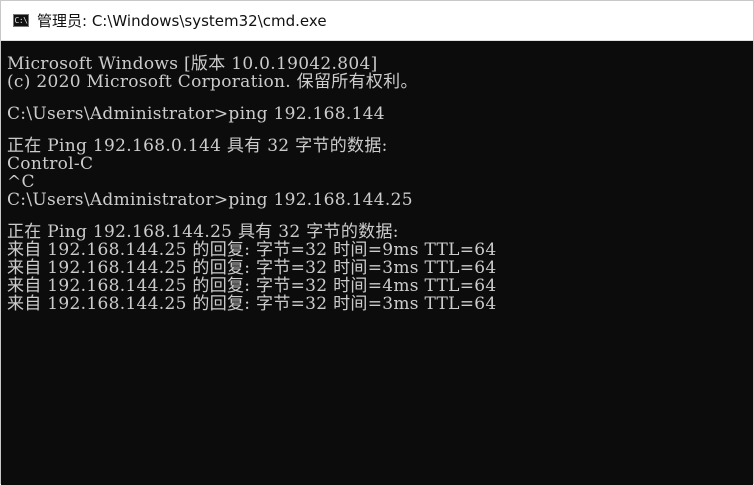 The height and width of the screenshot is (485, 754). I want to click on cmd-icon-glyph: C:\, so click(21, 20).